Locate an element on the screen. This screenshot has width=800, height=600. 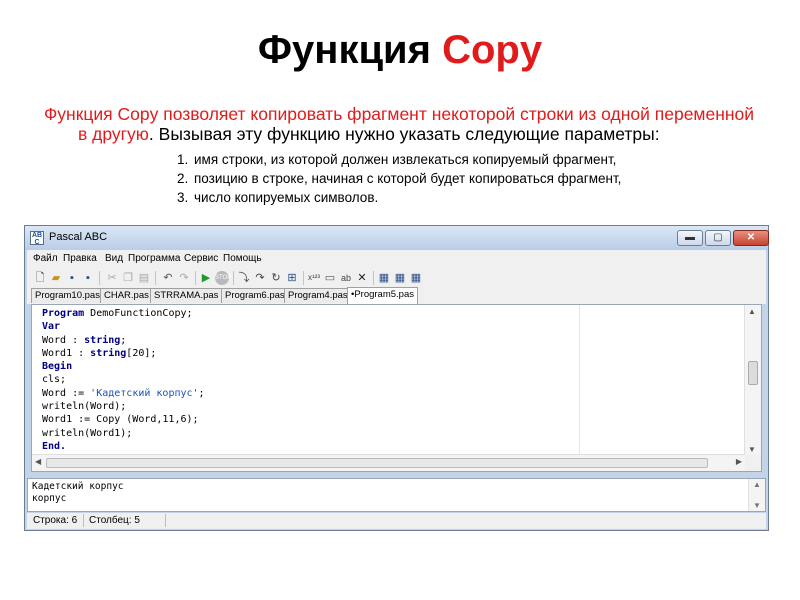
code-line: Word := 'Кадетский корпус'; is located at coordinates (123, 393).